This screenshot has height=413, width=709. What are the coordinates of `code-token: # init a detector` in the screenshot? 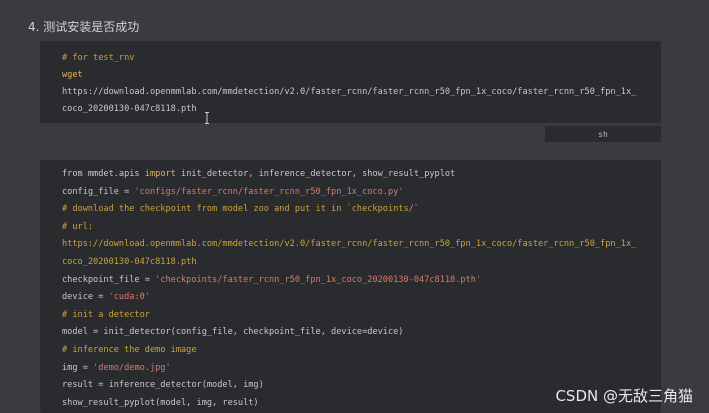 It's located at (106, 314).